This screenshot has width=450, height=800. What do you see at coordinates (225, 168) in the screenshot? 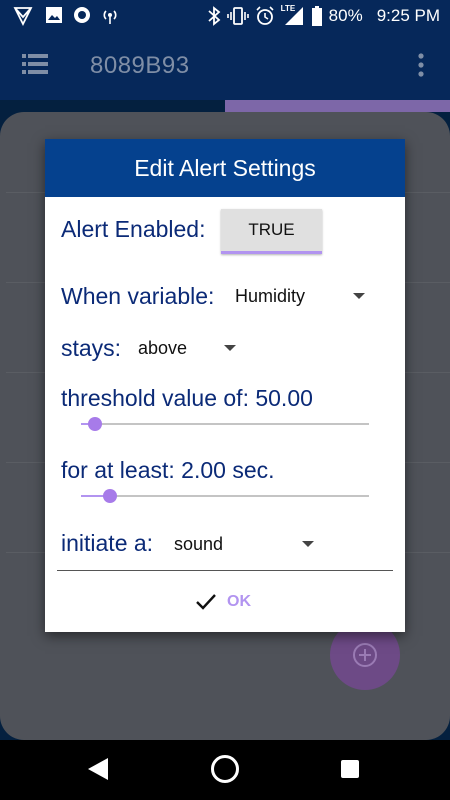
I see `dialog-title: Edit Alert Settings` at bounding box center [225, 168].